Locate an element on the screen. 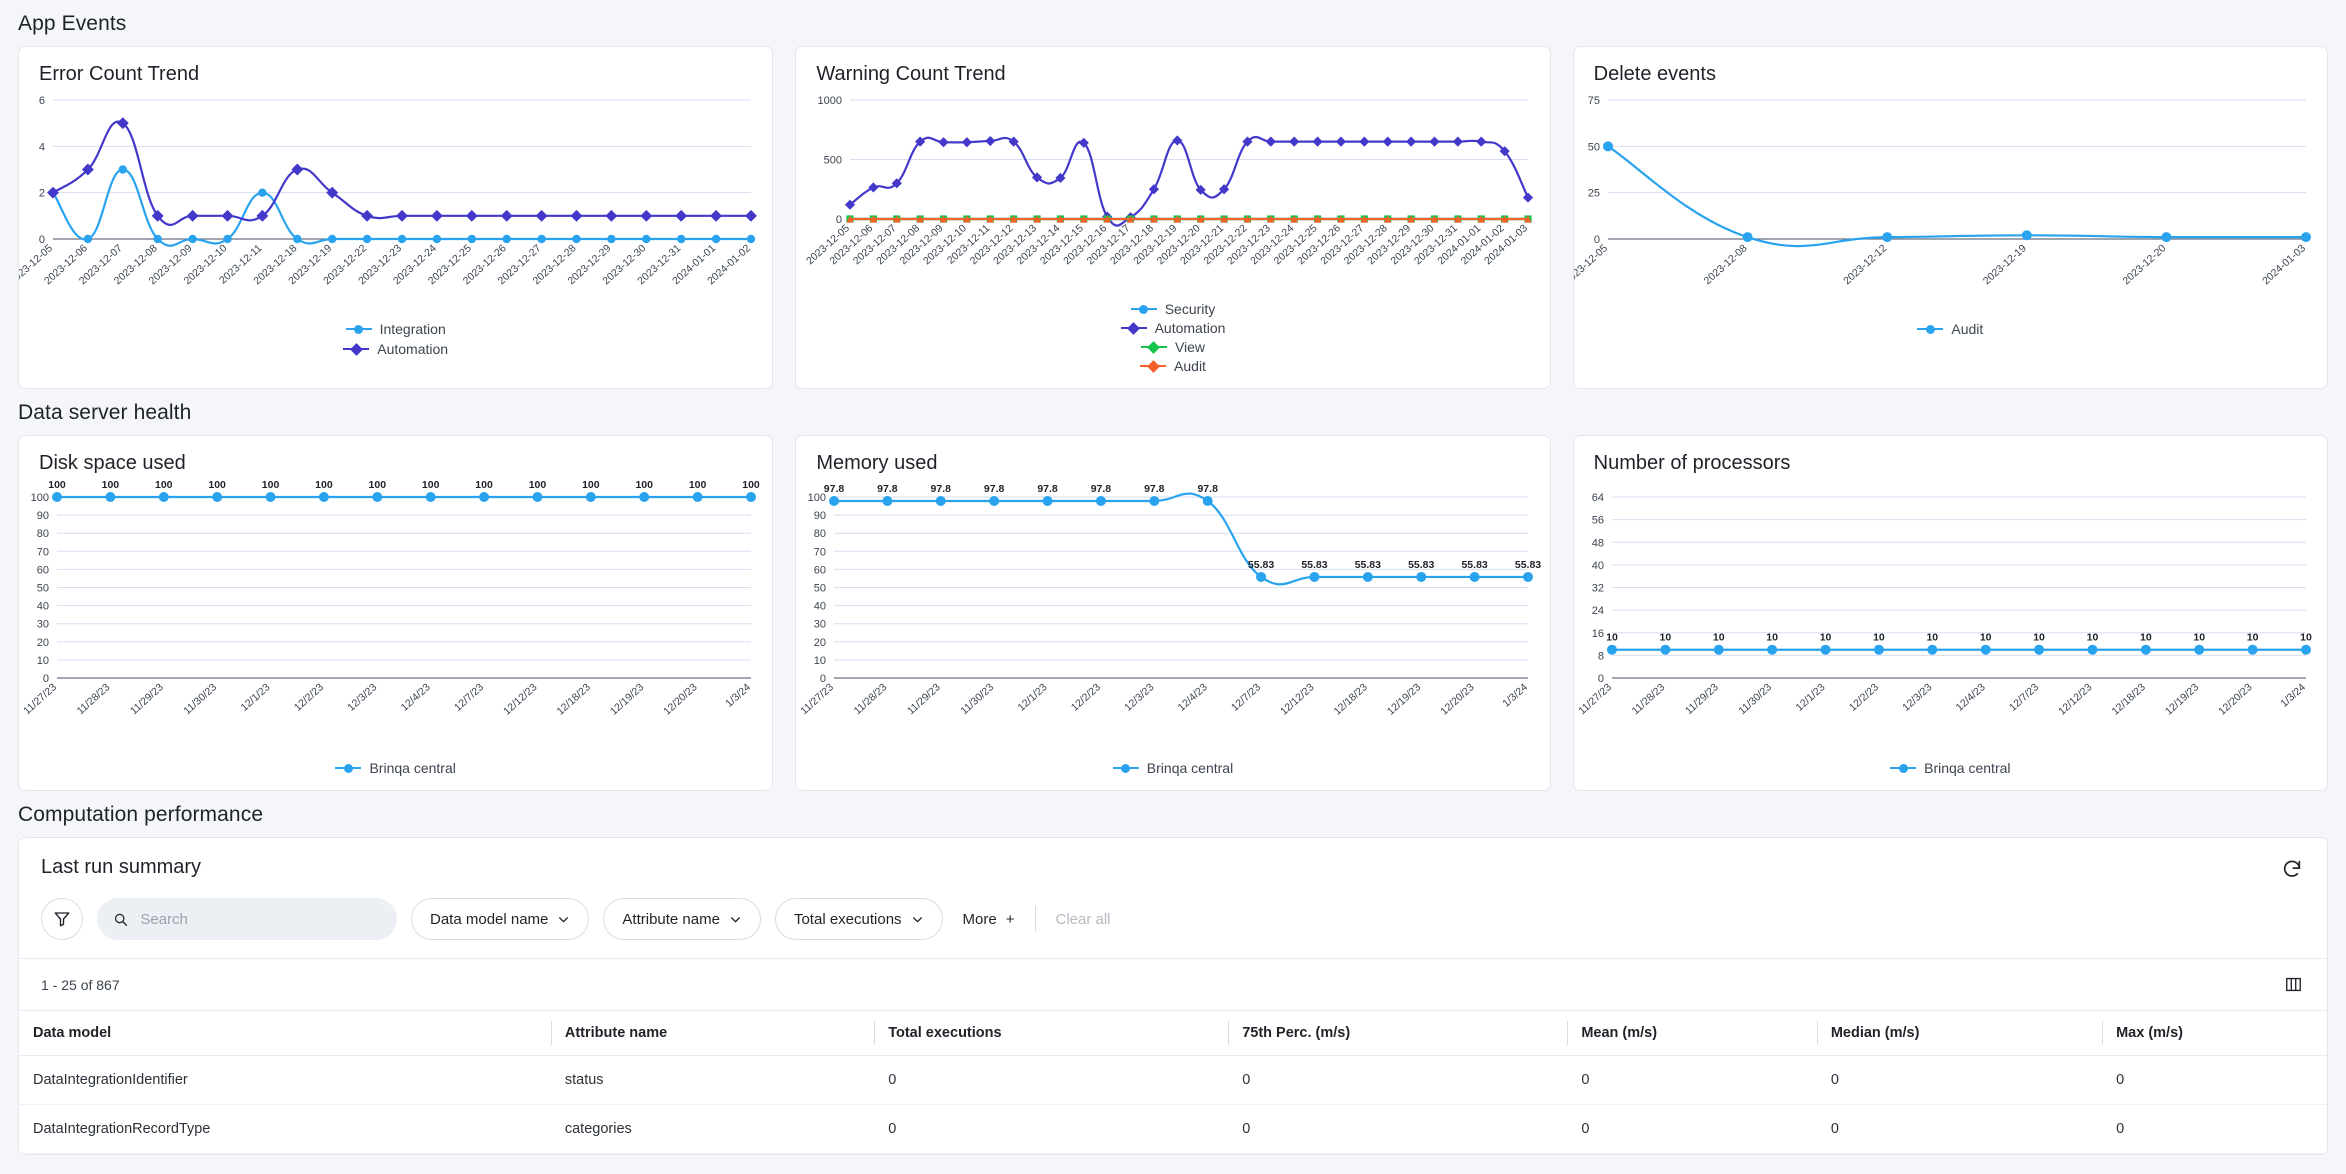 This screenshot has height=1174, width=2346. data-label: 97.8 is located at coordinates (994, 489).